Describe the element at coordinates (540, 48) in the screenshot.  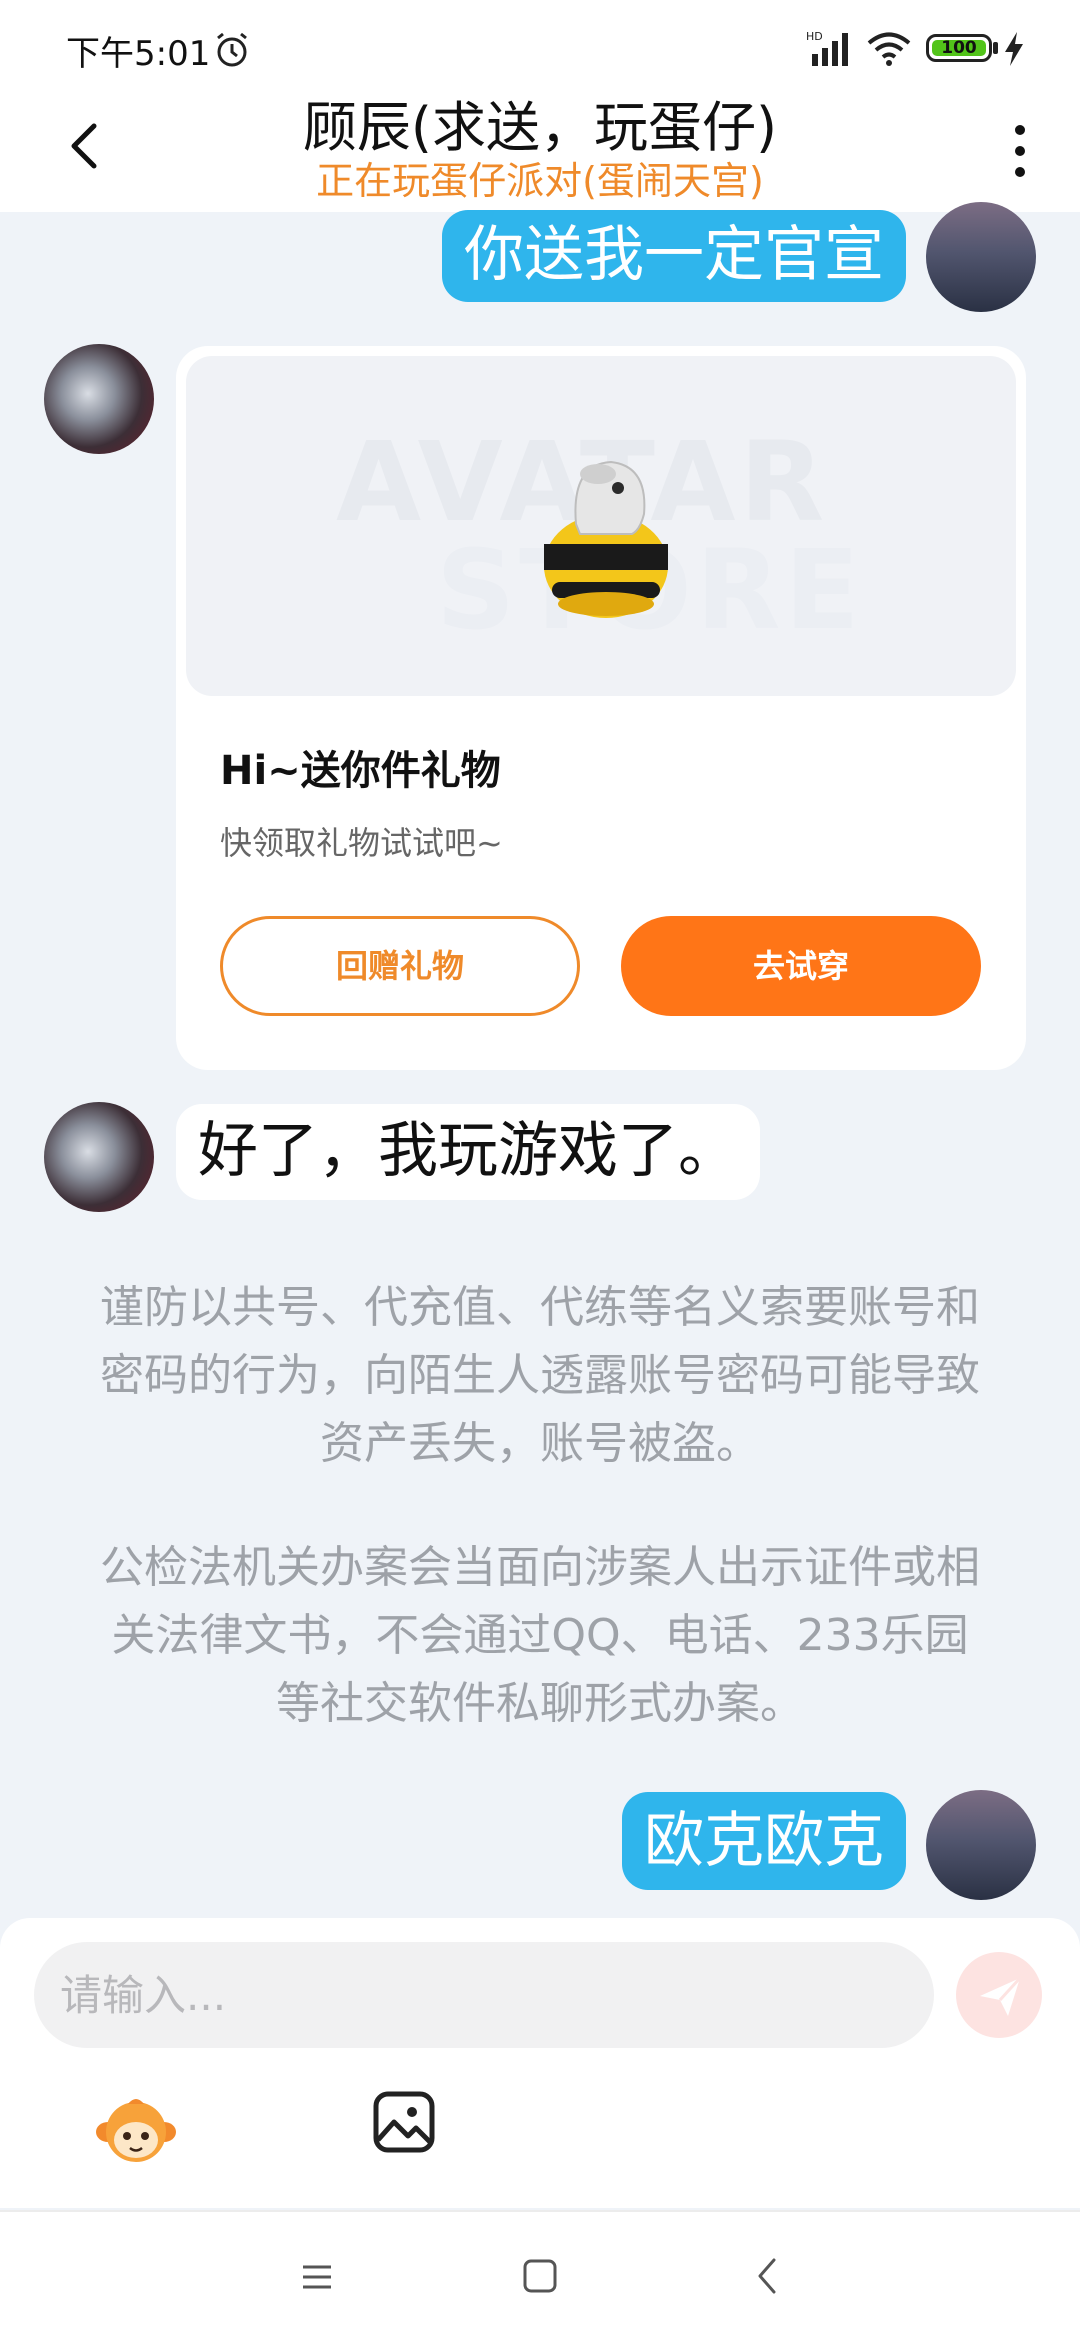
I see `status-bar: 下午5:01 HD 100` at that location.